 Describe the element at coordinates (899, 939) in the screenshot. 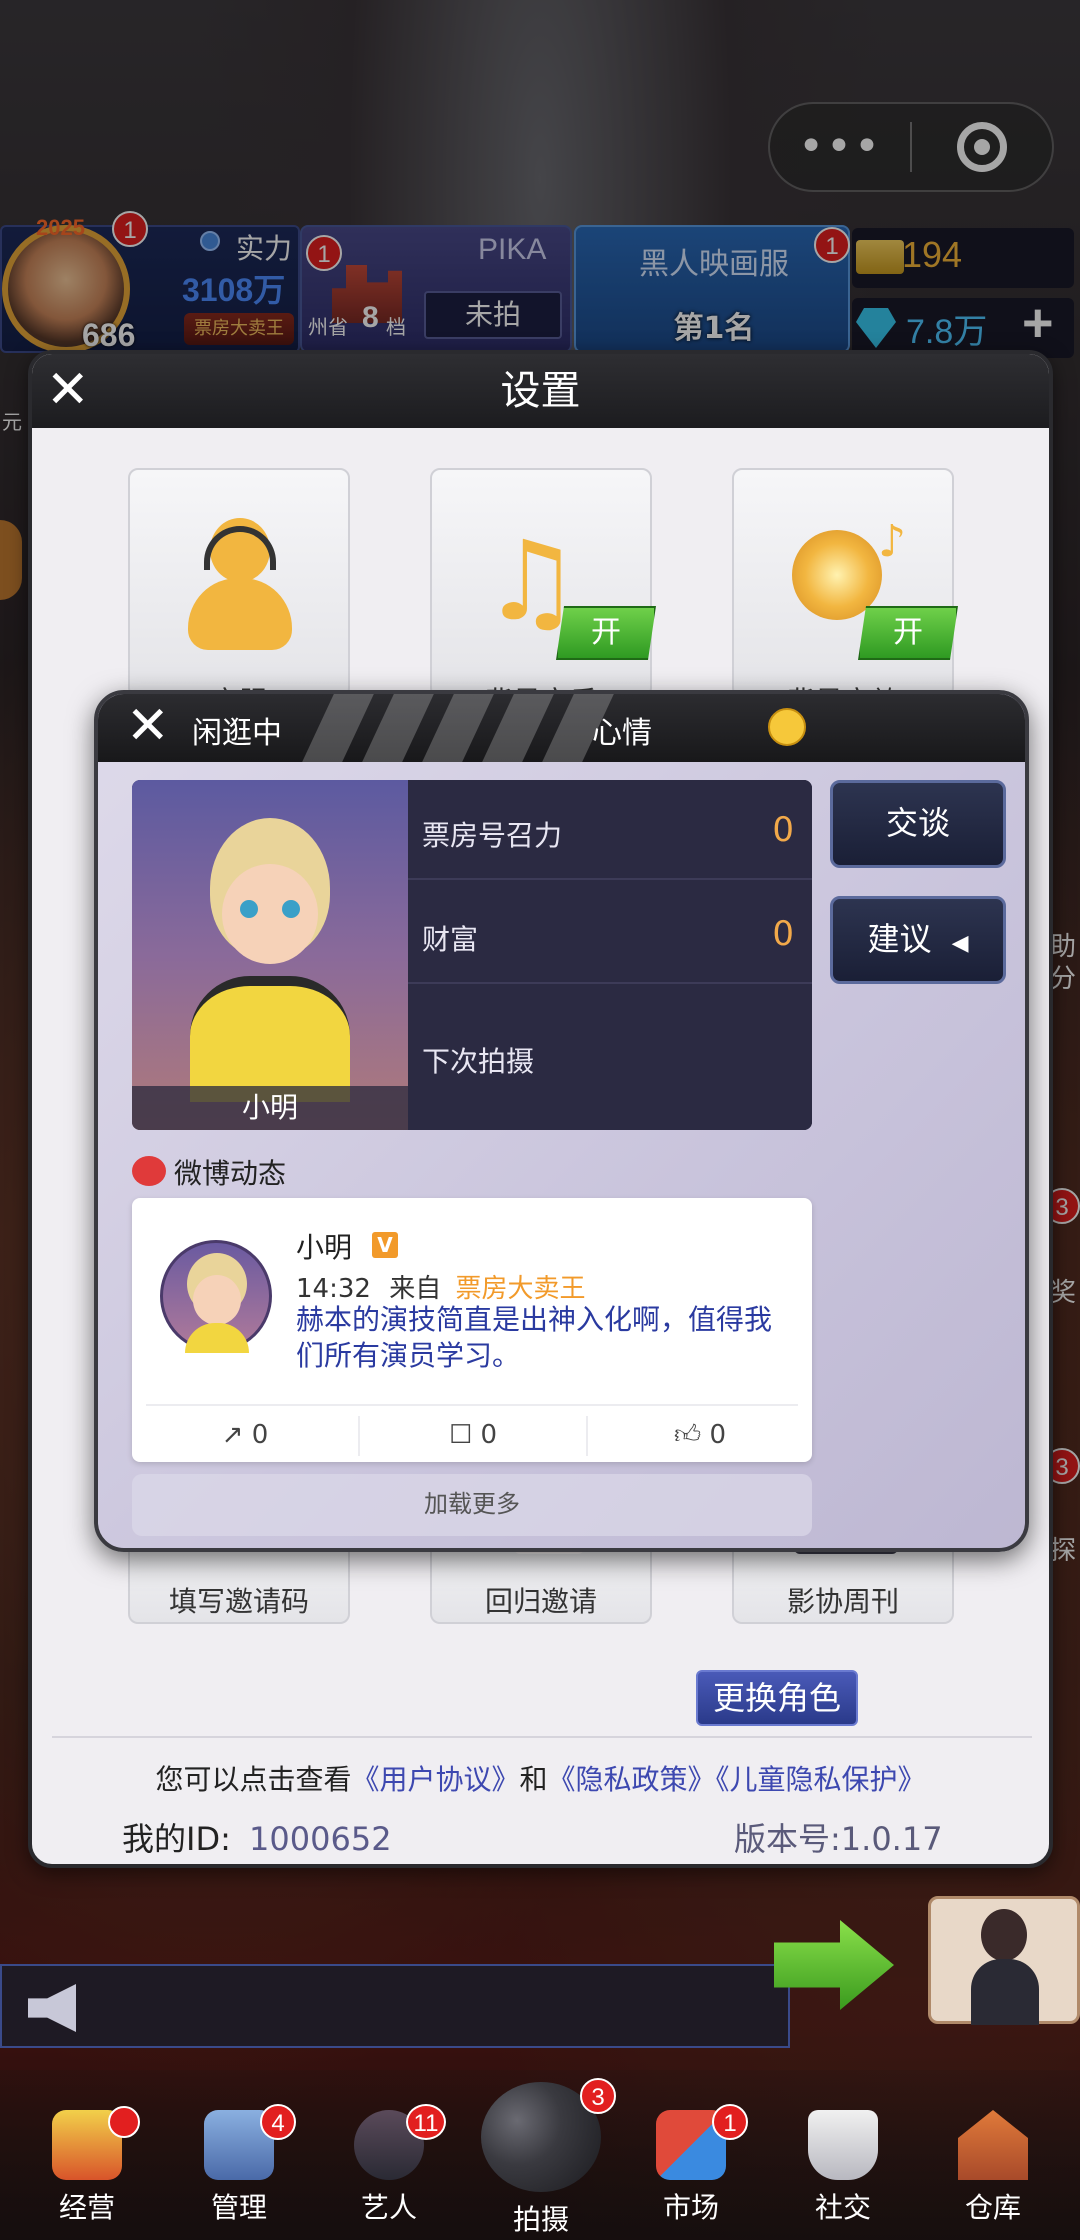

I see `suggest-label: 建议` at that location.